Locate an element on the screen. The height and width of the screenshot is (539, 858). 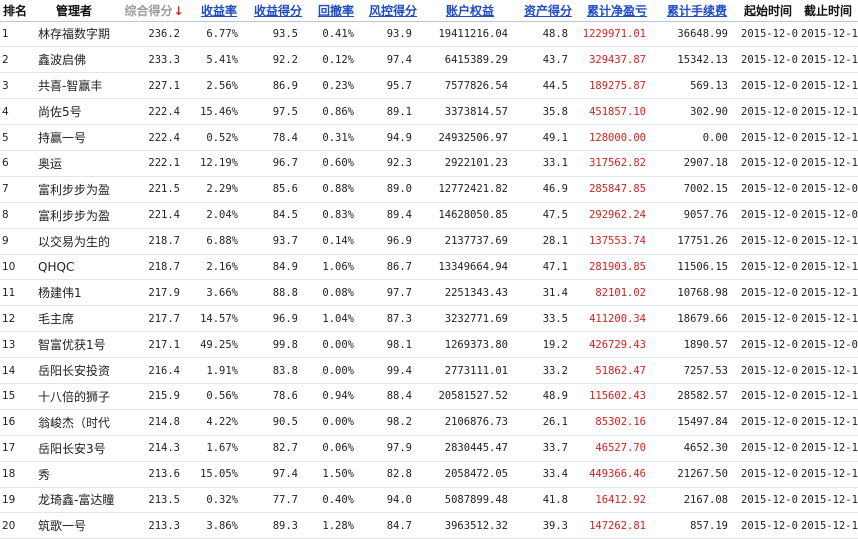
cell-manager: 十八倍的狮子 is located at coordinates (74, 396).